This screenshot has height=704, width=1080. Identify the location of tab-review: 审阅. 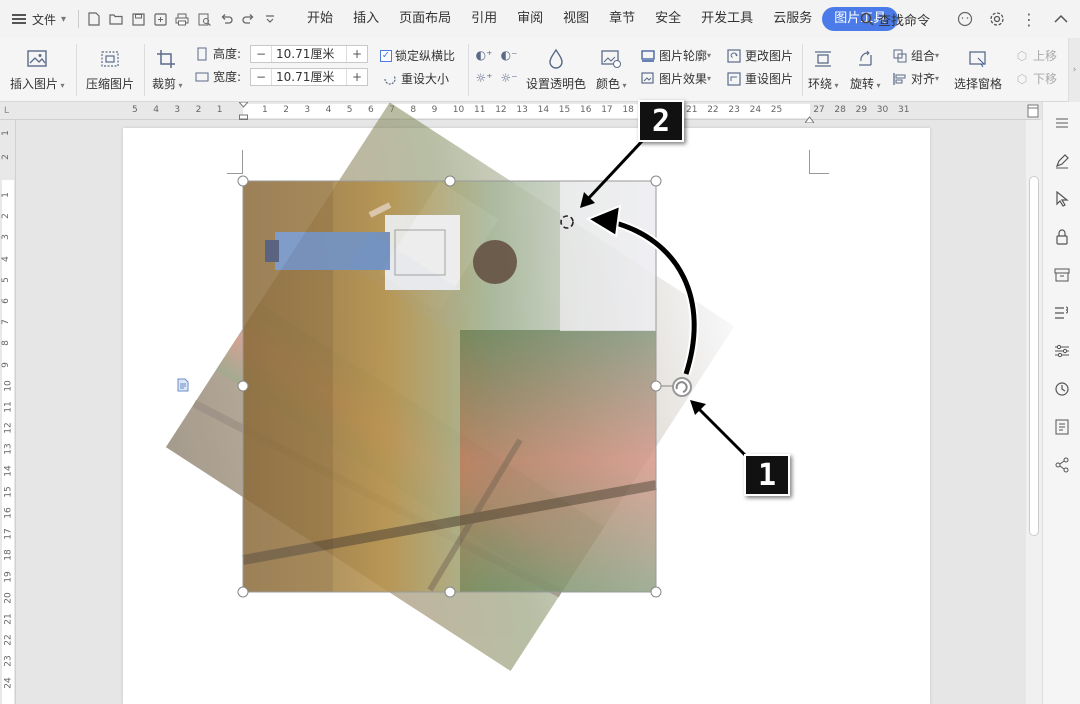
(530, 19).